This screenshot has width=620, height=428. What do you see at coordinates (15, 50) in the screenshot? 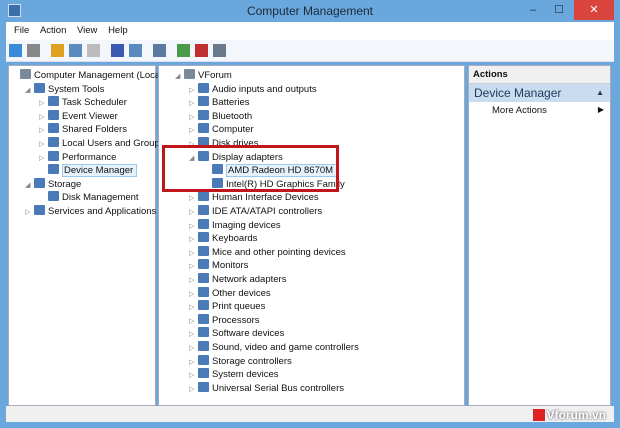
I see `back-icon` at bounding box center [15, 50].